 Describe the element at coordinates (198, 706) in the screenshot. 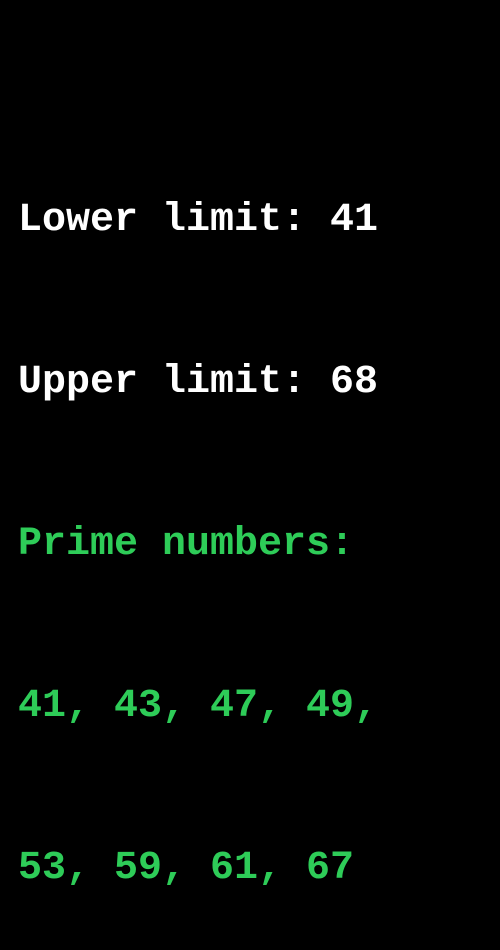

I see `primes-line-1: 41, 43, 47, 49,` at that location.